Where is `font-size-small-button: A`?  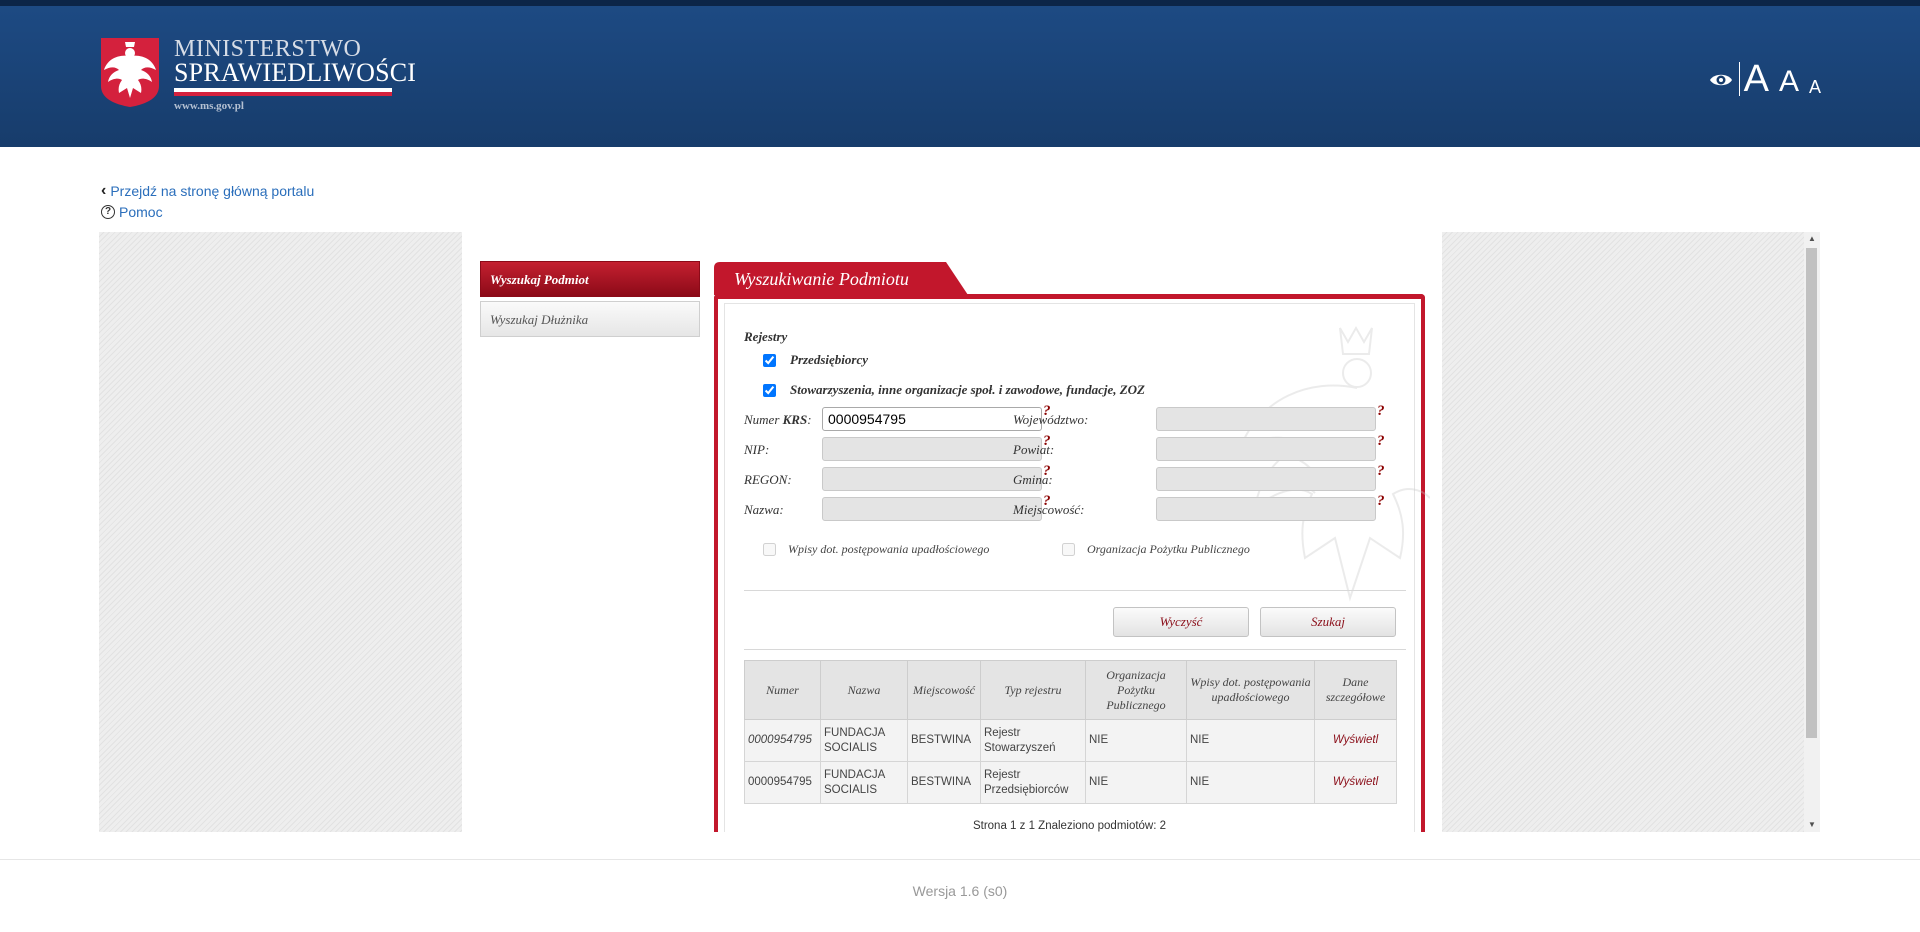
font-size-small-button: A is located at coordinates (1815, 87).